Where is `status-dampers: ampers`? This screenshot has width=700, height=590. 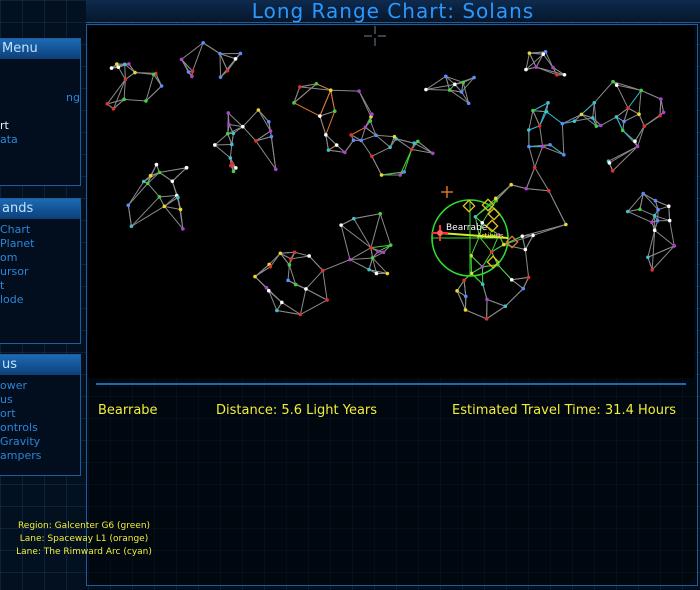 status-dampers: ampers is located at coordinates (40, 456).